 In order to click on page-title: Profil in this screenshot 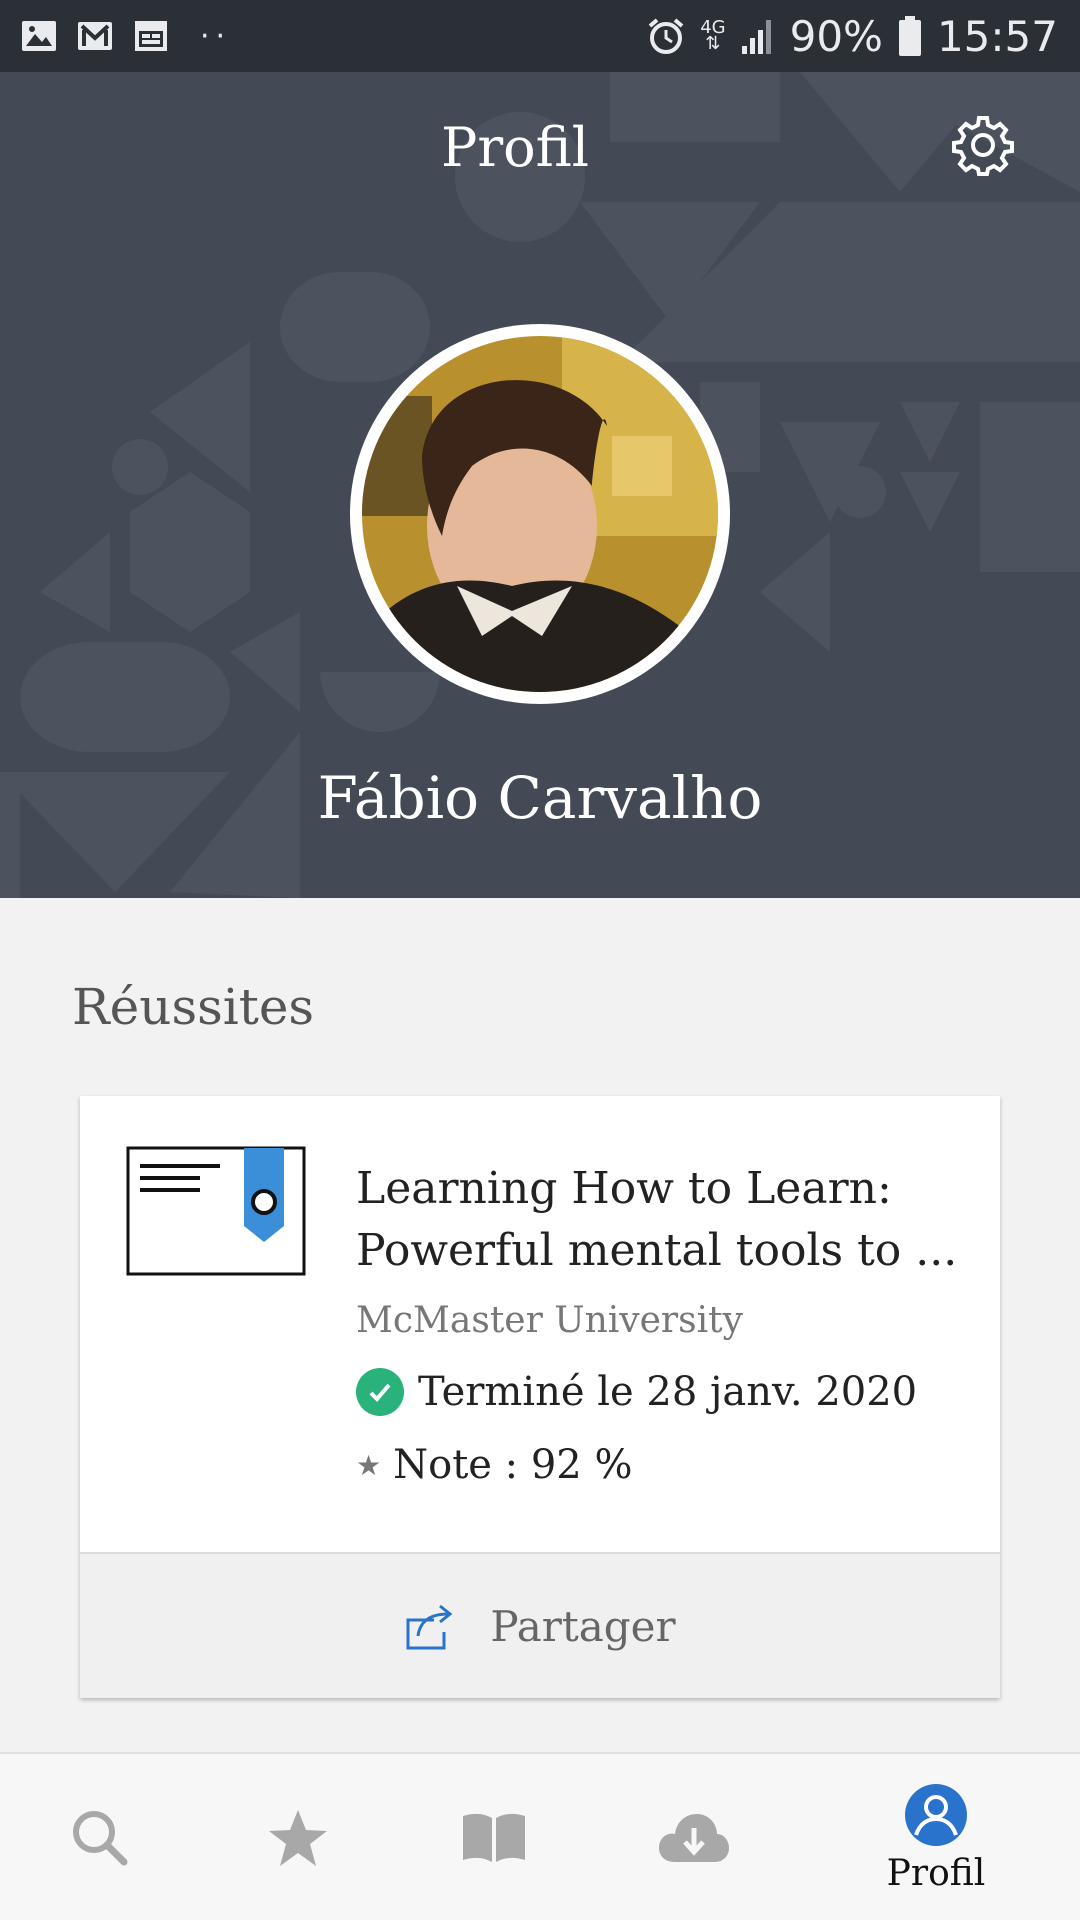, I will do `click(515, 147)`.